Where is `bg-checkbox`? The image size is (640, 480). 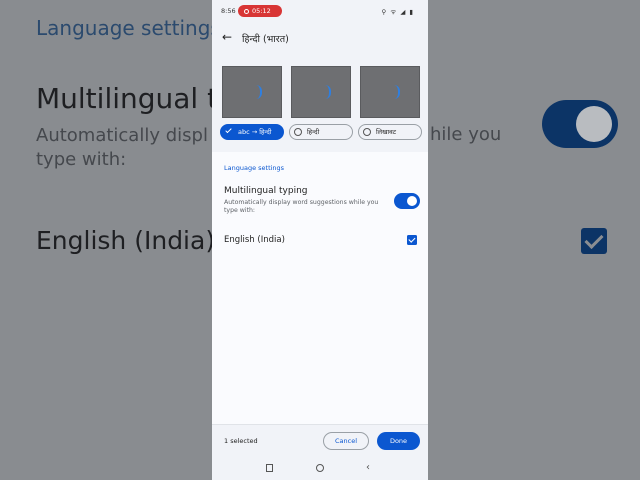
bg-checkbox is located at coordinates (594, 241).